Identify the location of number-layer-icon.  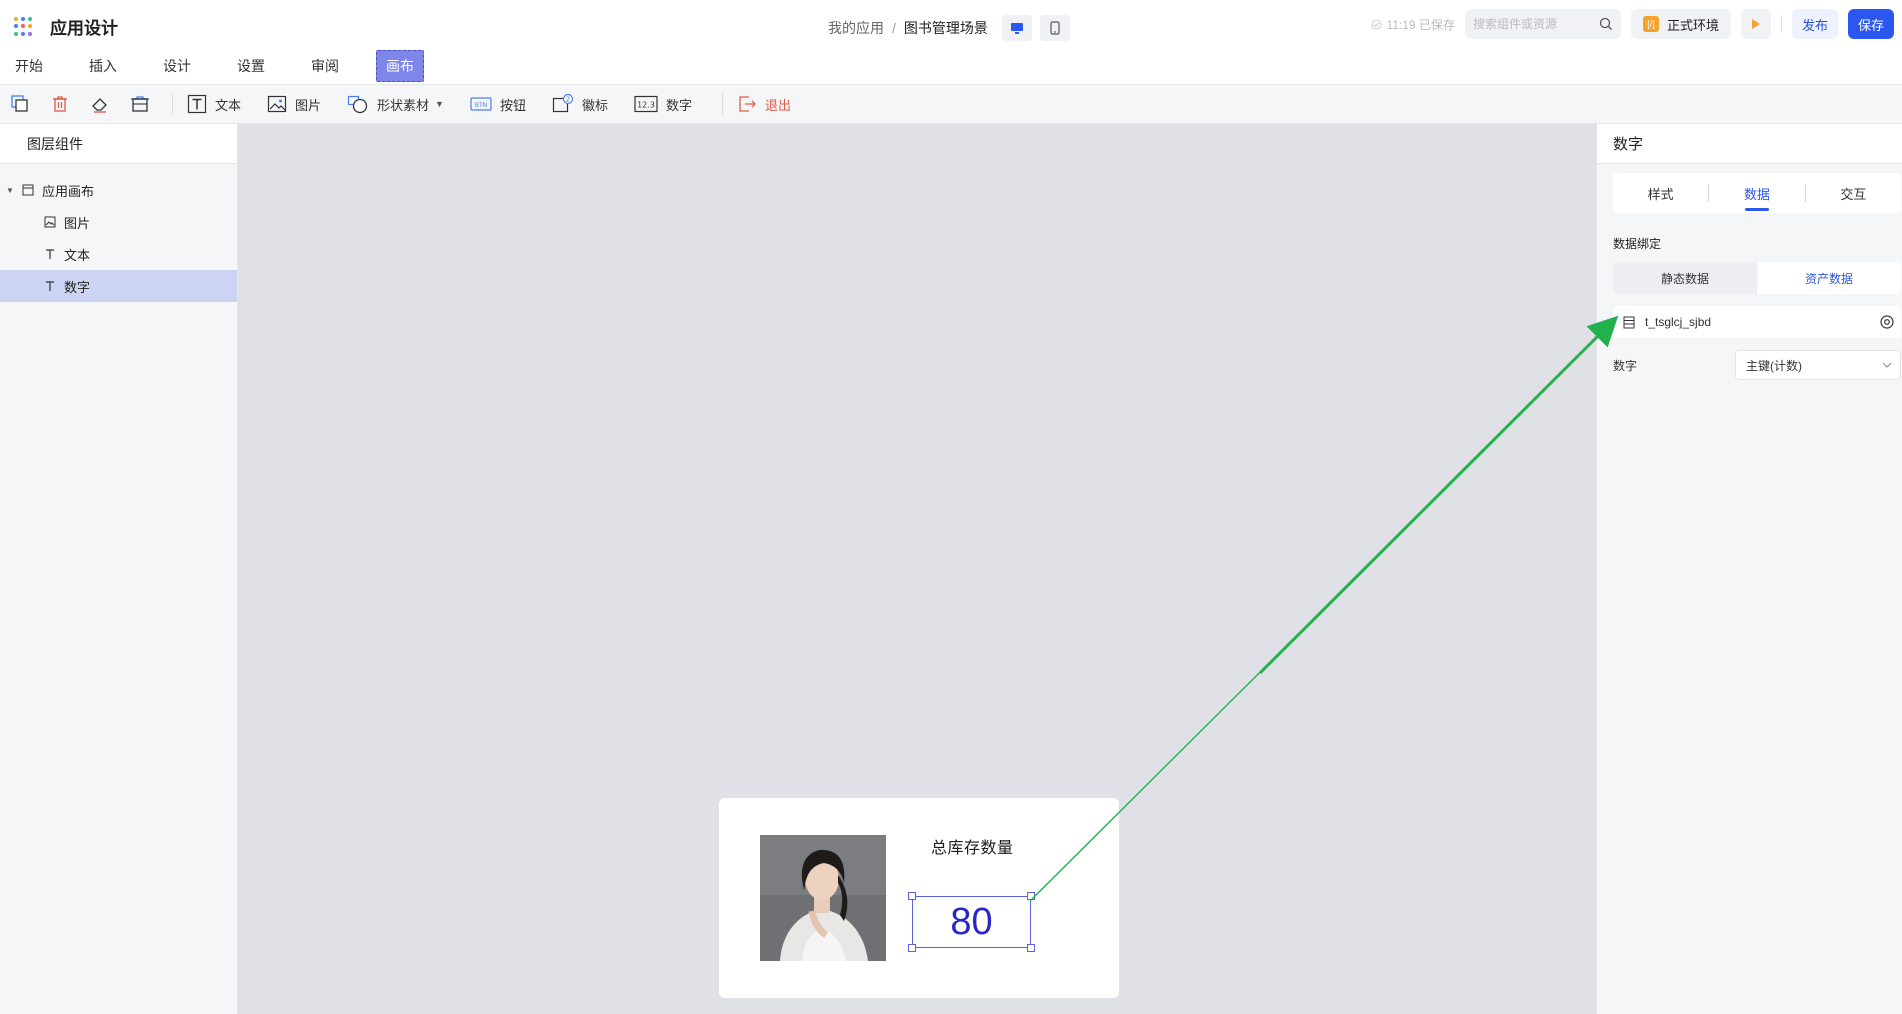
(50, 286).